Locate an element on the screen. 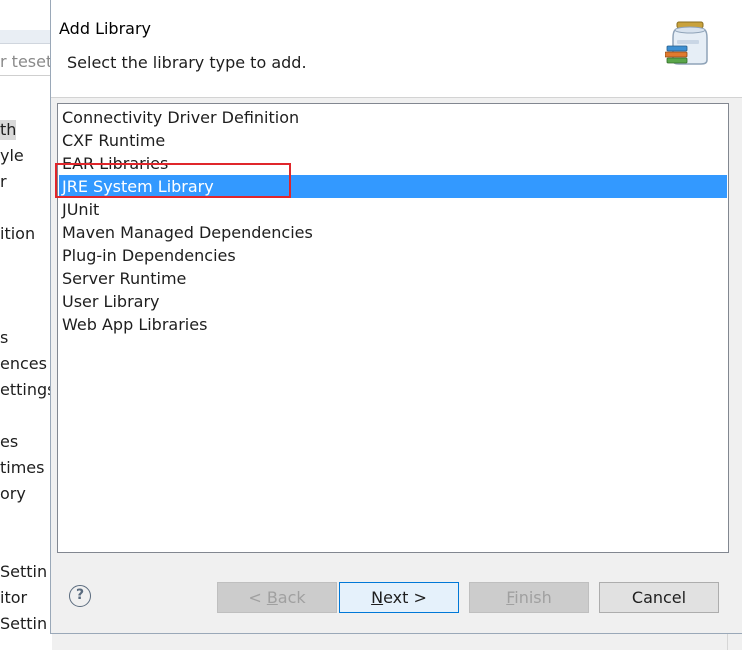  question-mark-icon: ? is located at coordinates (80, 596).